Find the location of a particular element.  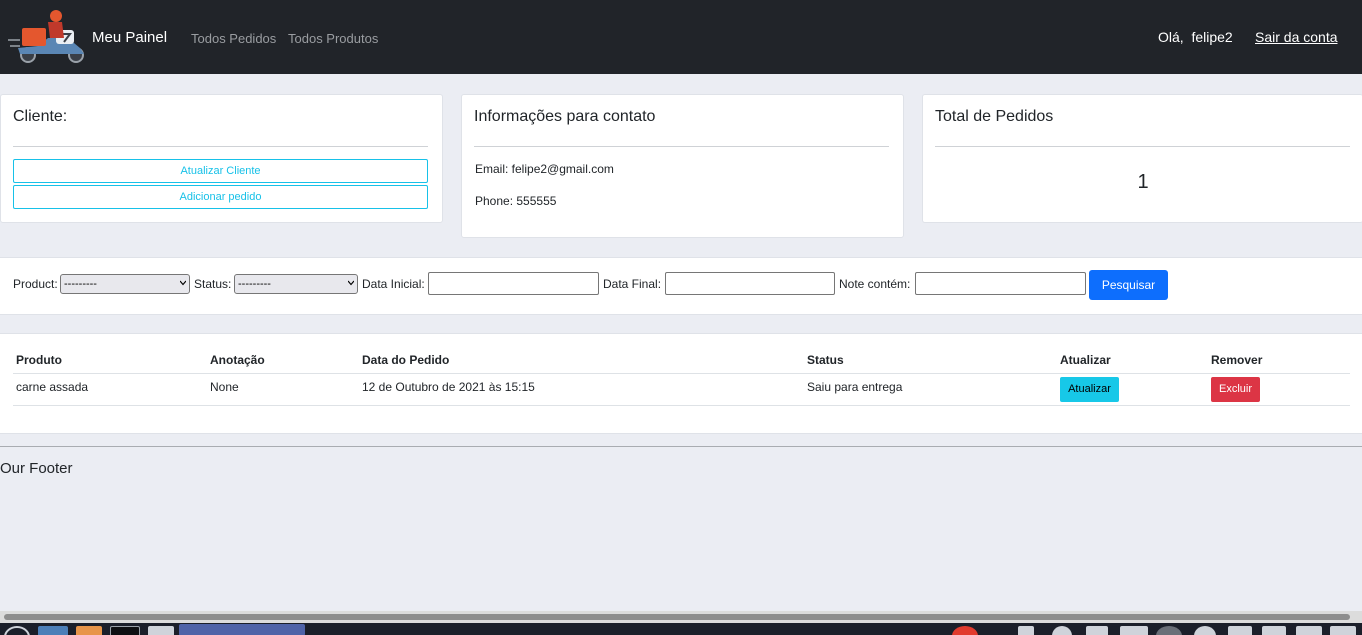

update-order-button: Atualizar is located at coordinates (1089, 389).